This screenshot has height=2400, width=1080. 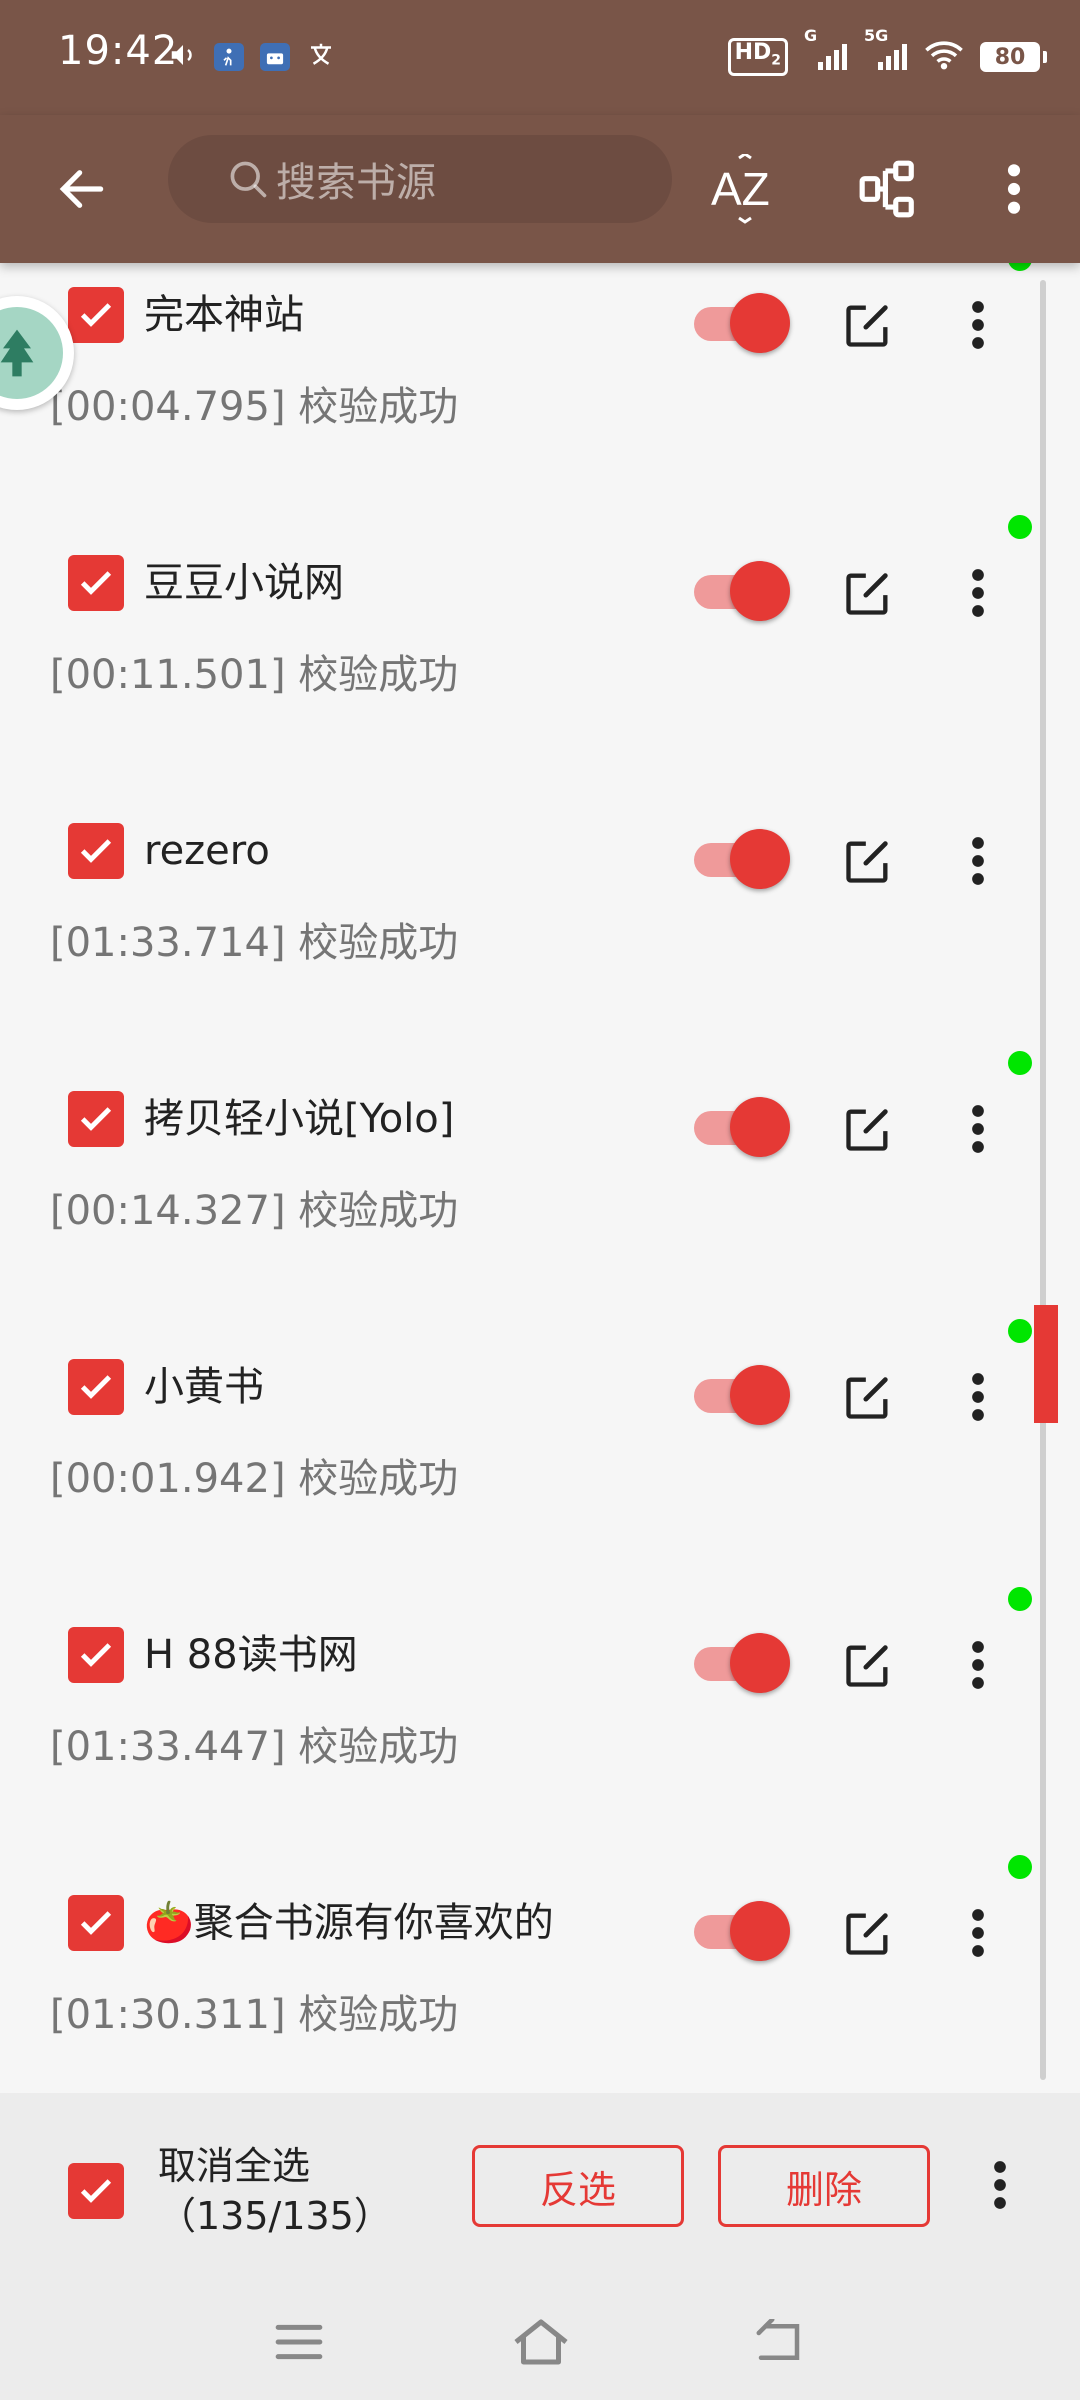 What do you see at coordinates (356, 183) in the screenshot?
I see `search-placeholder: 搜索书源` at bounding box center [356, 183].